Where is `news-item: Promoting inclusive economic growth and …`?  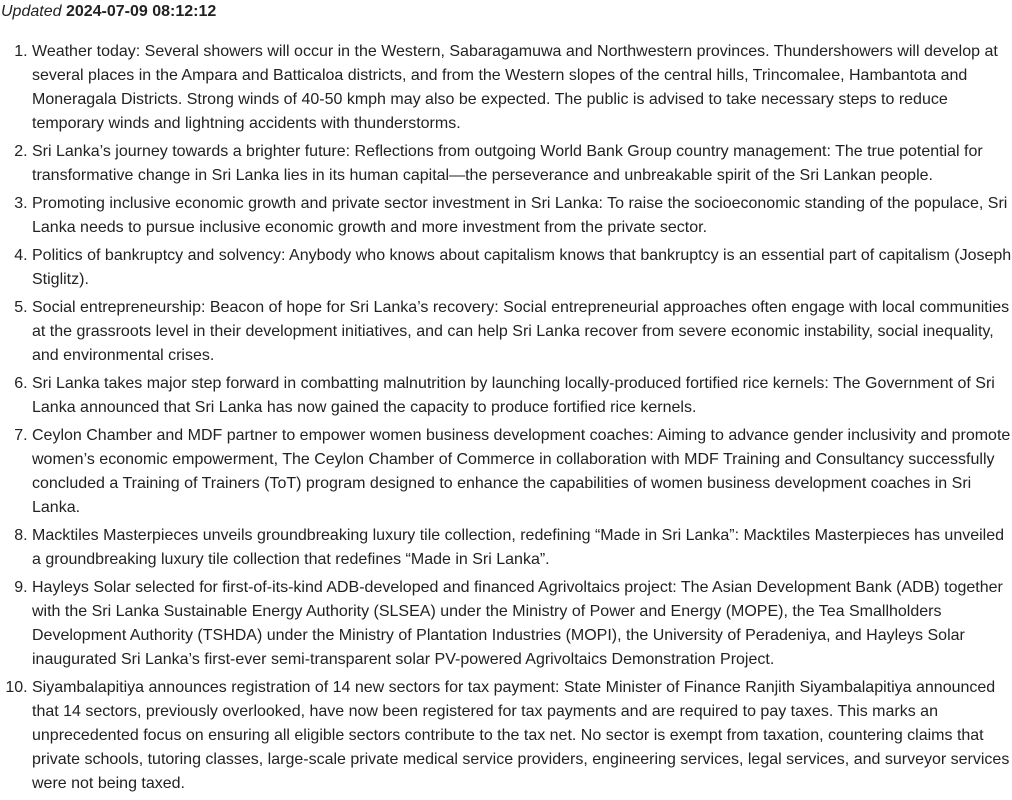
news-item: Promoting inclusive economic growth and … is located at coordinates (522, 216).